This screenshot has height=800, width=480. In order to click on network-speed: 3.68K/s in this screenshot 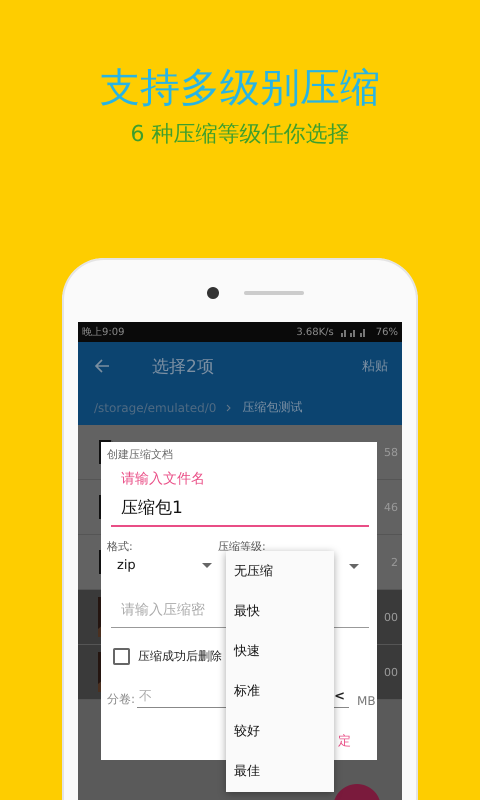, I will do `click(315, 332)`.